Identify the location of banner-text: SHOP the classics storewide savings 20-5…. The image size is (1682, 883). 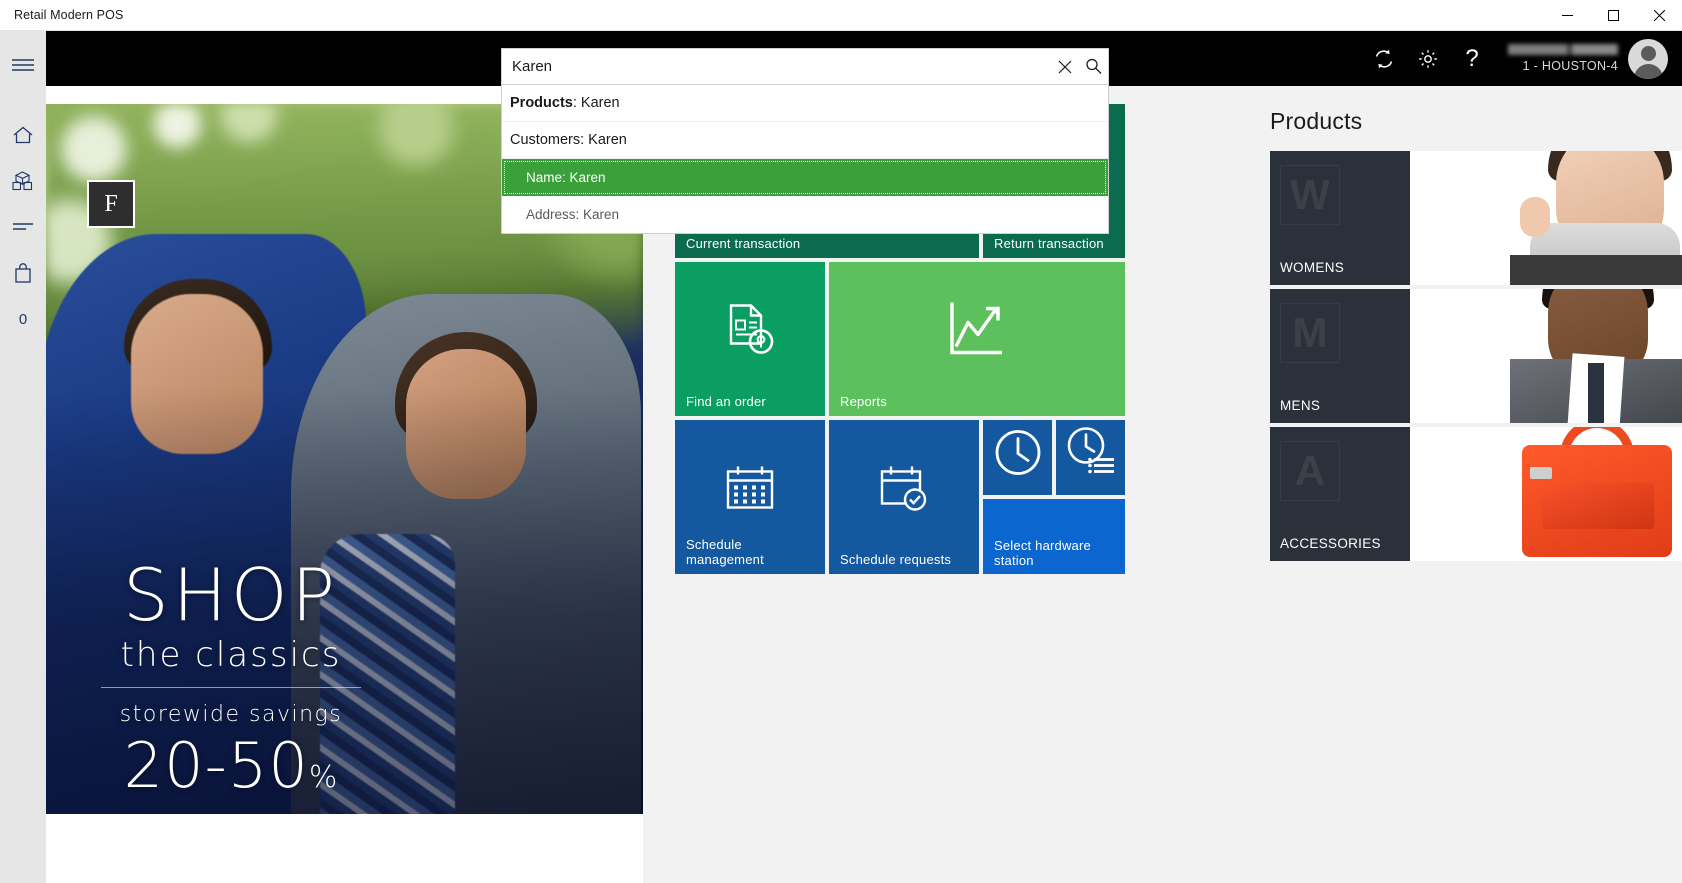
(231, 677).